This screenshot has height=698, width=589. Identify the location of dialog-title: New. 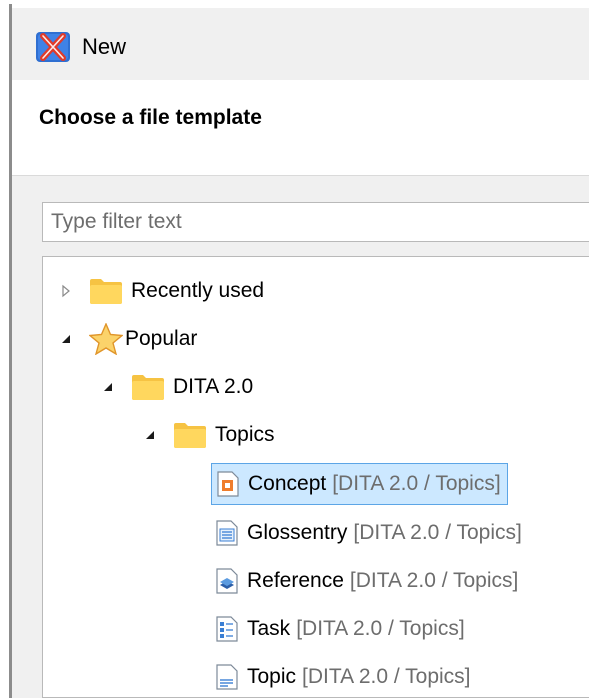
(104, 46).